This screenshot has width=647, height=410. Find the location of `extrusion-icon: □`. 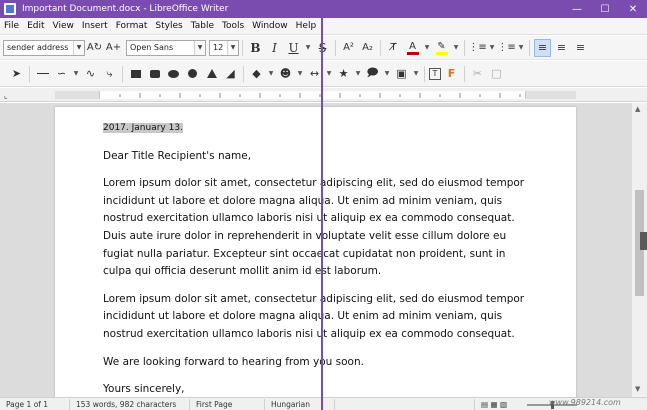

extrusion-icon: □ is located at coordinates (496, 74).